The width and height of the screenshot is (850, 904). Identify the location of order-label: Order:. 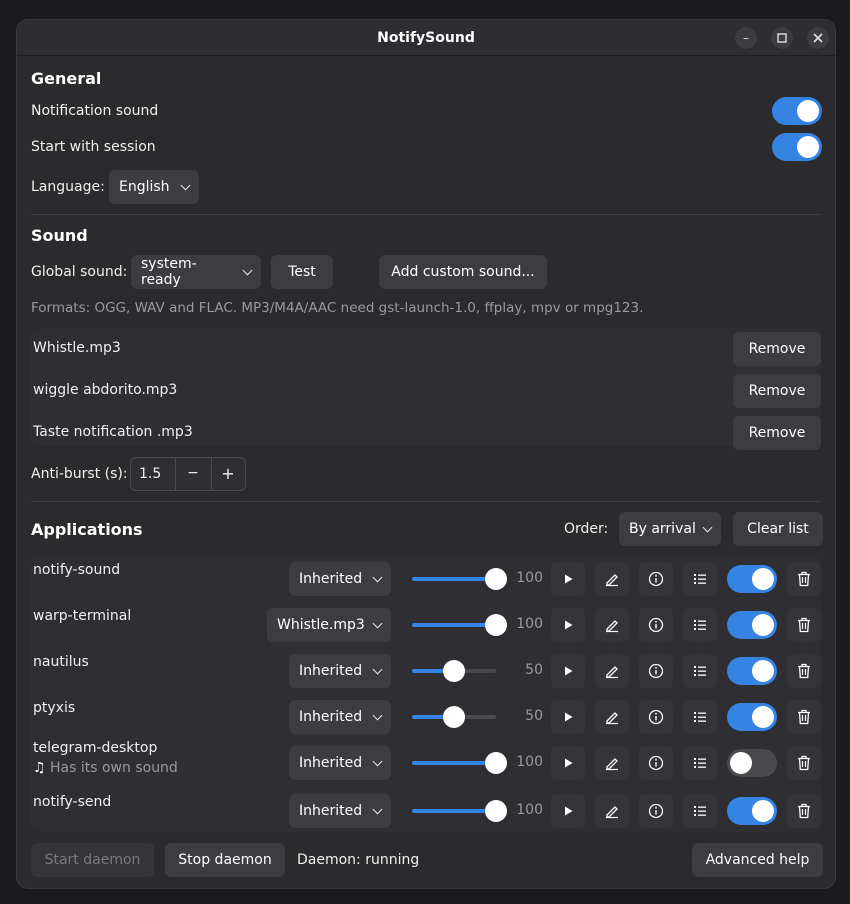
(586, 529).